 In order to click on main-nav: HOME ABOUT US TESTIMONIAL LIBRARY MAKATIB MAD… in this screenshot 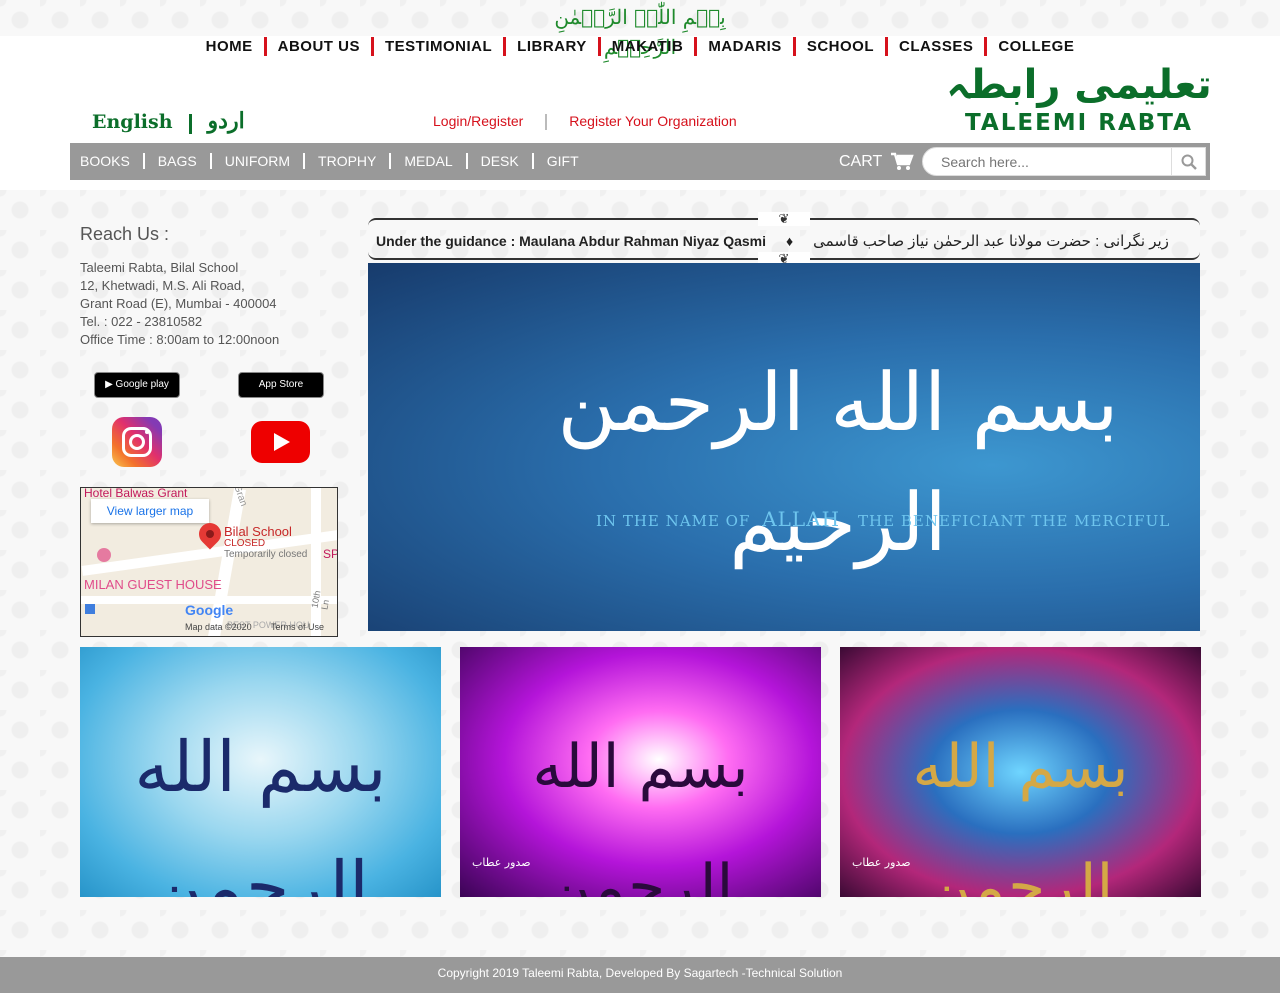, I will do `click(640, 46)`.